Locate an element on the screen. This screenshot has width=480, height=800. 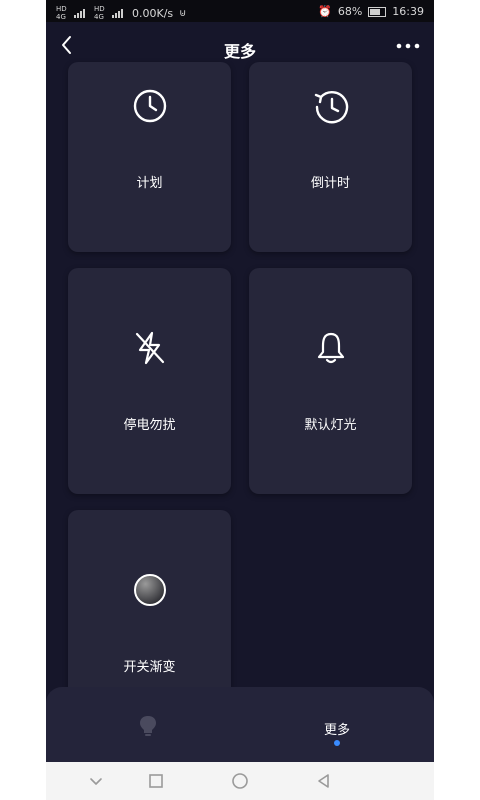
bulb-icon is located at coordinates (148, 726).